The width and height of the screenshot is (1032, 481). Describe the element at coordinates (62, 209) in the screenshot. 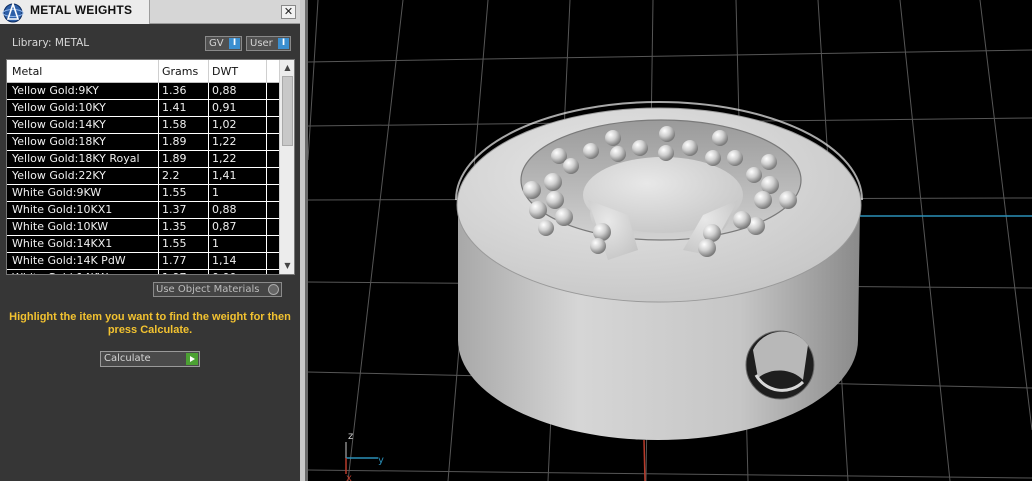

I see `cell-metal: White Gold:10KX1` at that location.